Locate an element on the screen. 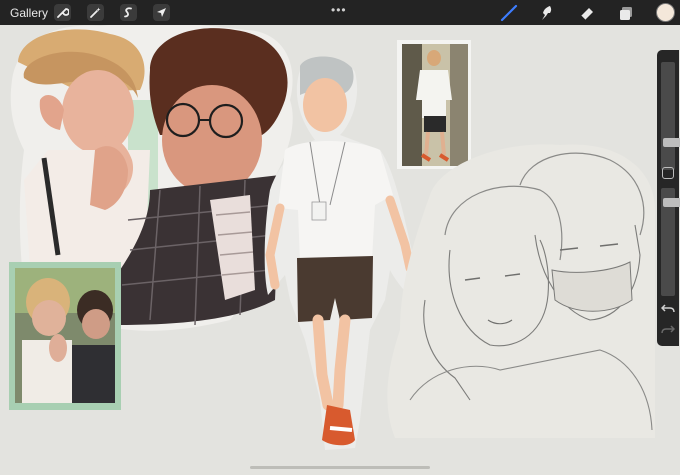  smudge-icon is located at coordinates (547, 13).